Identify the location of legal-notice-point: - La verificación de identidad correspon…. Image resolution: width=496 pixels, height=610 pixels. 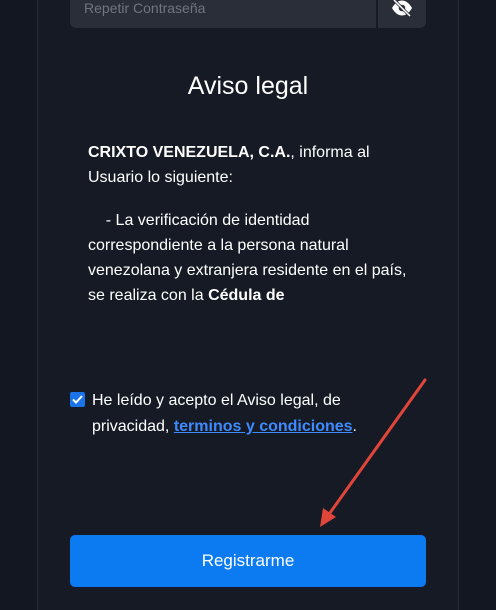
(248, 258).